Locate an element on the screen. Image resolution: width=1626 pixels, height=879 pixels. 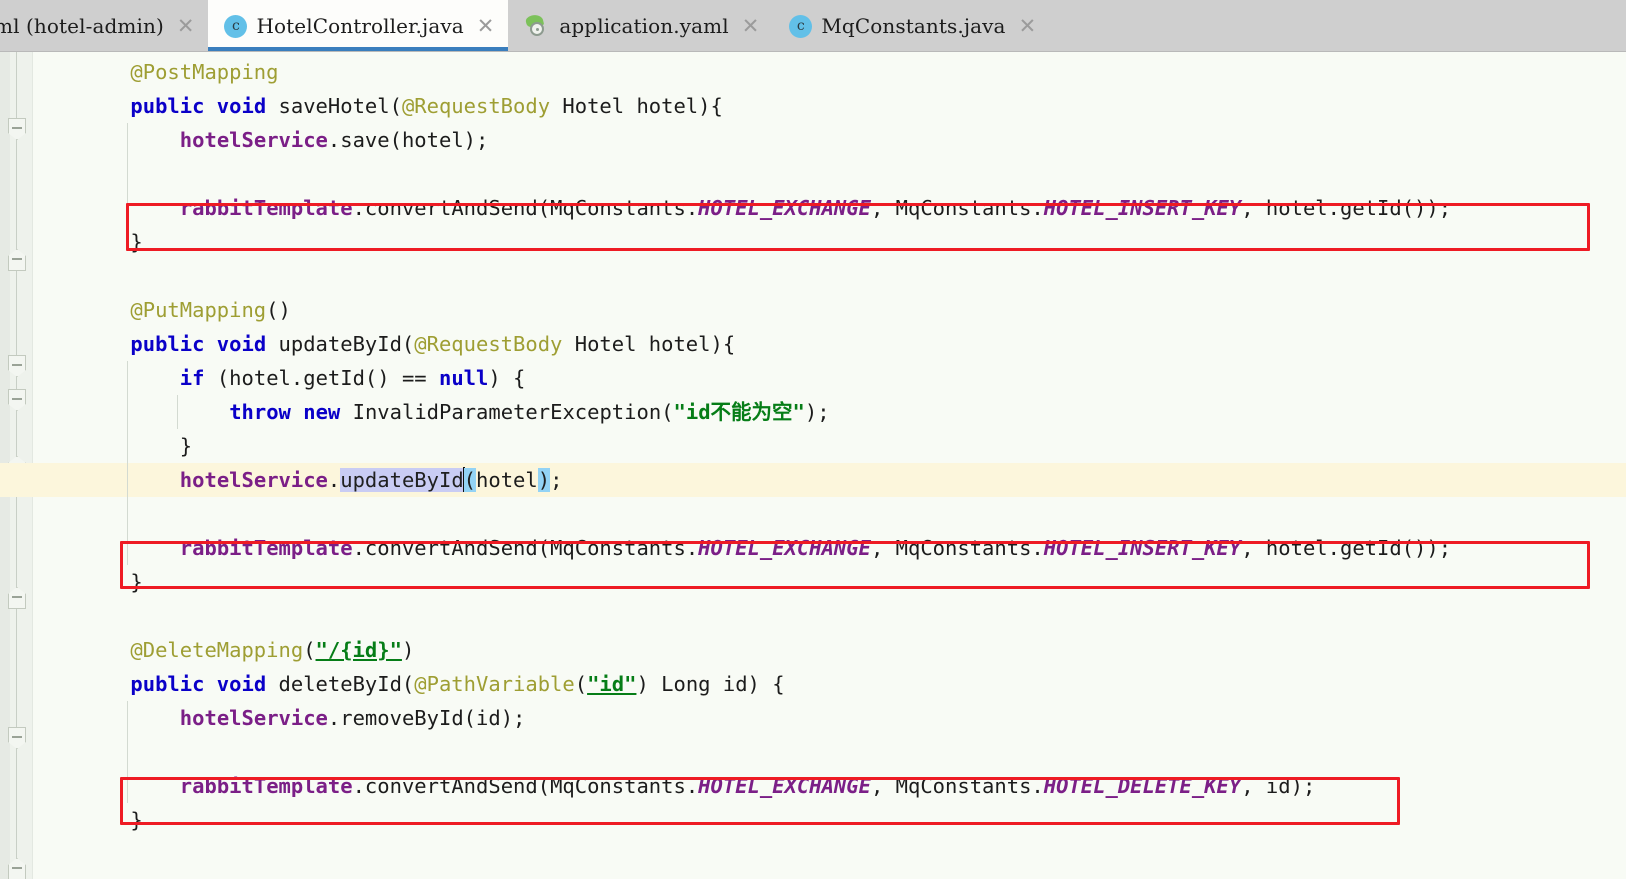
token-field: rabbitTemplate is located at coordinates (266, 208).